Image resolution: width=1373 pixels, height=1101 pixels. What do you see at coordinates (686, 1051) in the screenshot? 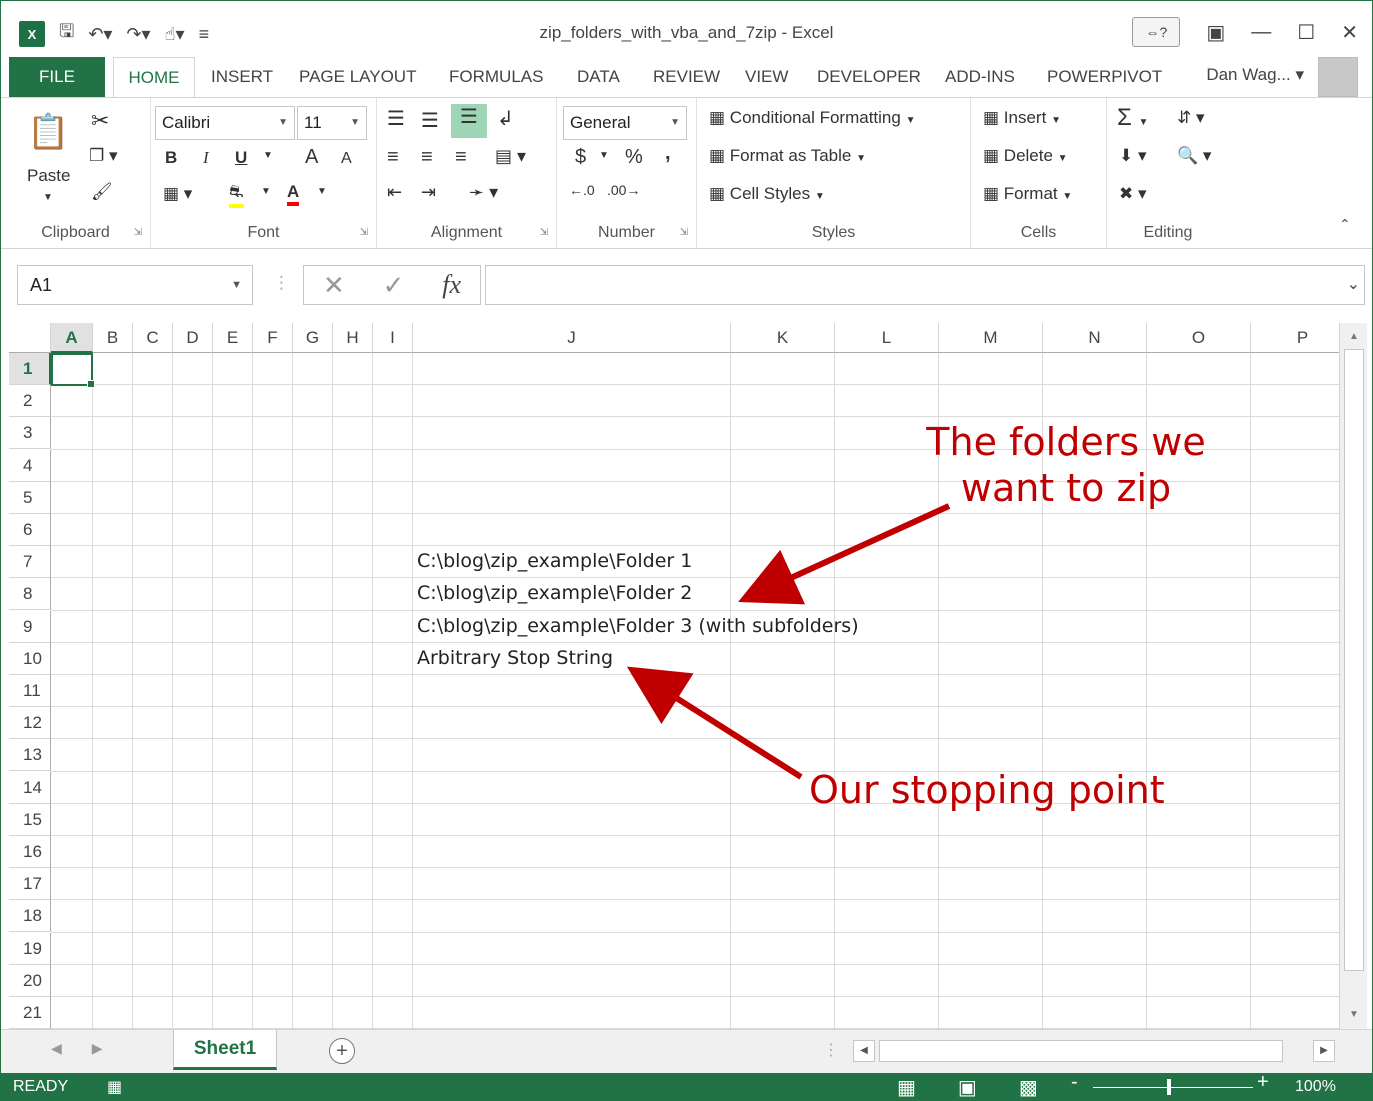
I see `sheet-tab-bar: ◀▶ Sheet1 + ⋮ ◀ ▶` at bounding box center [686, 1051].